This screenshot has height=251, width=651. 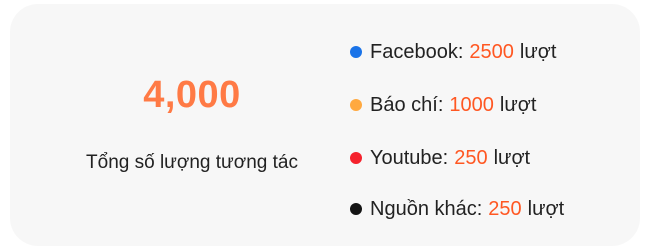 I want to click on legend-item-bao-chi: Báo chí: 1000 lượt, so click(x=443, y=105).